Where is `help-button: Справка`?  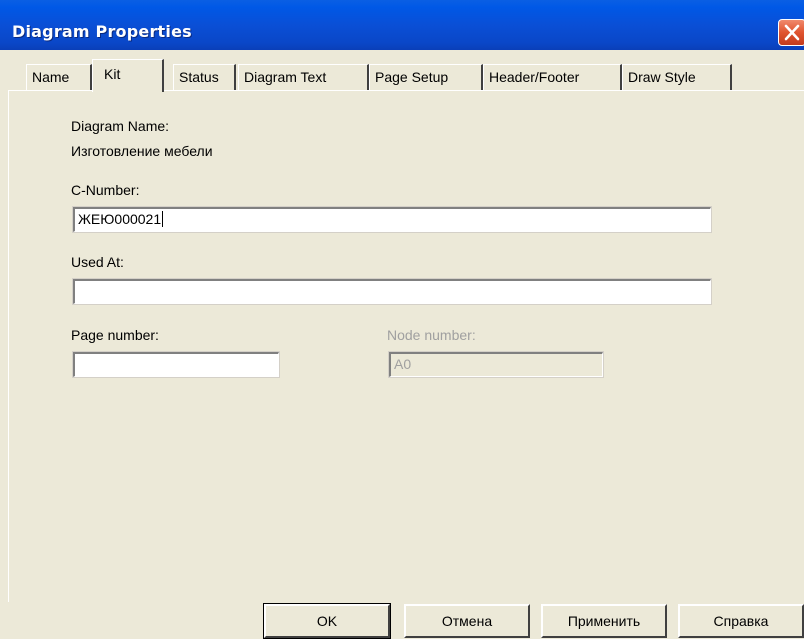
help-button: Справка is located at coordinates (741, 621).